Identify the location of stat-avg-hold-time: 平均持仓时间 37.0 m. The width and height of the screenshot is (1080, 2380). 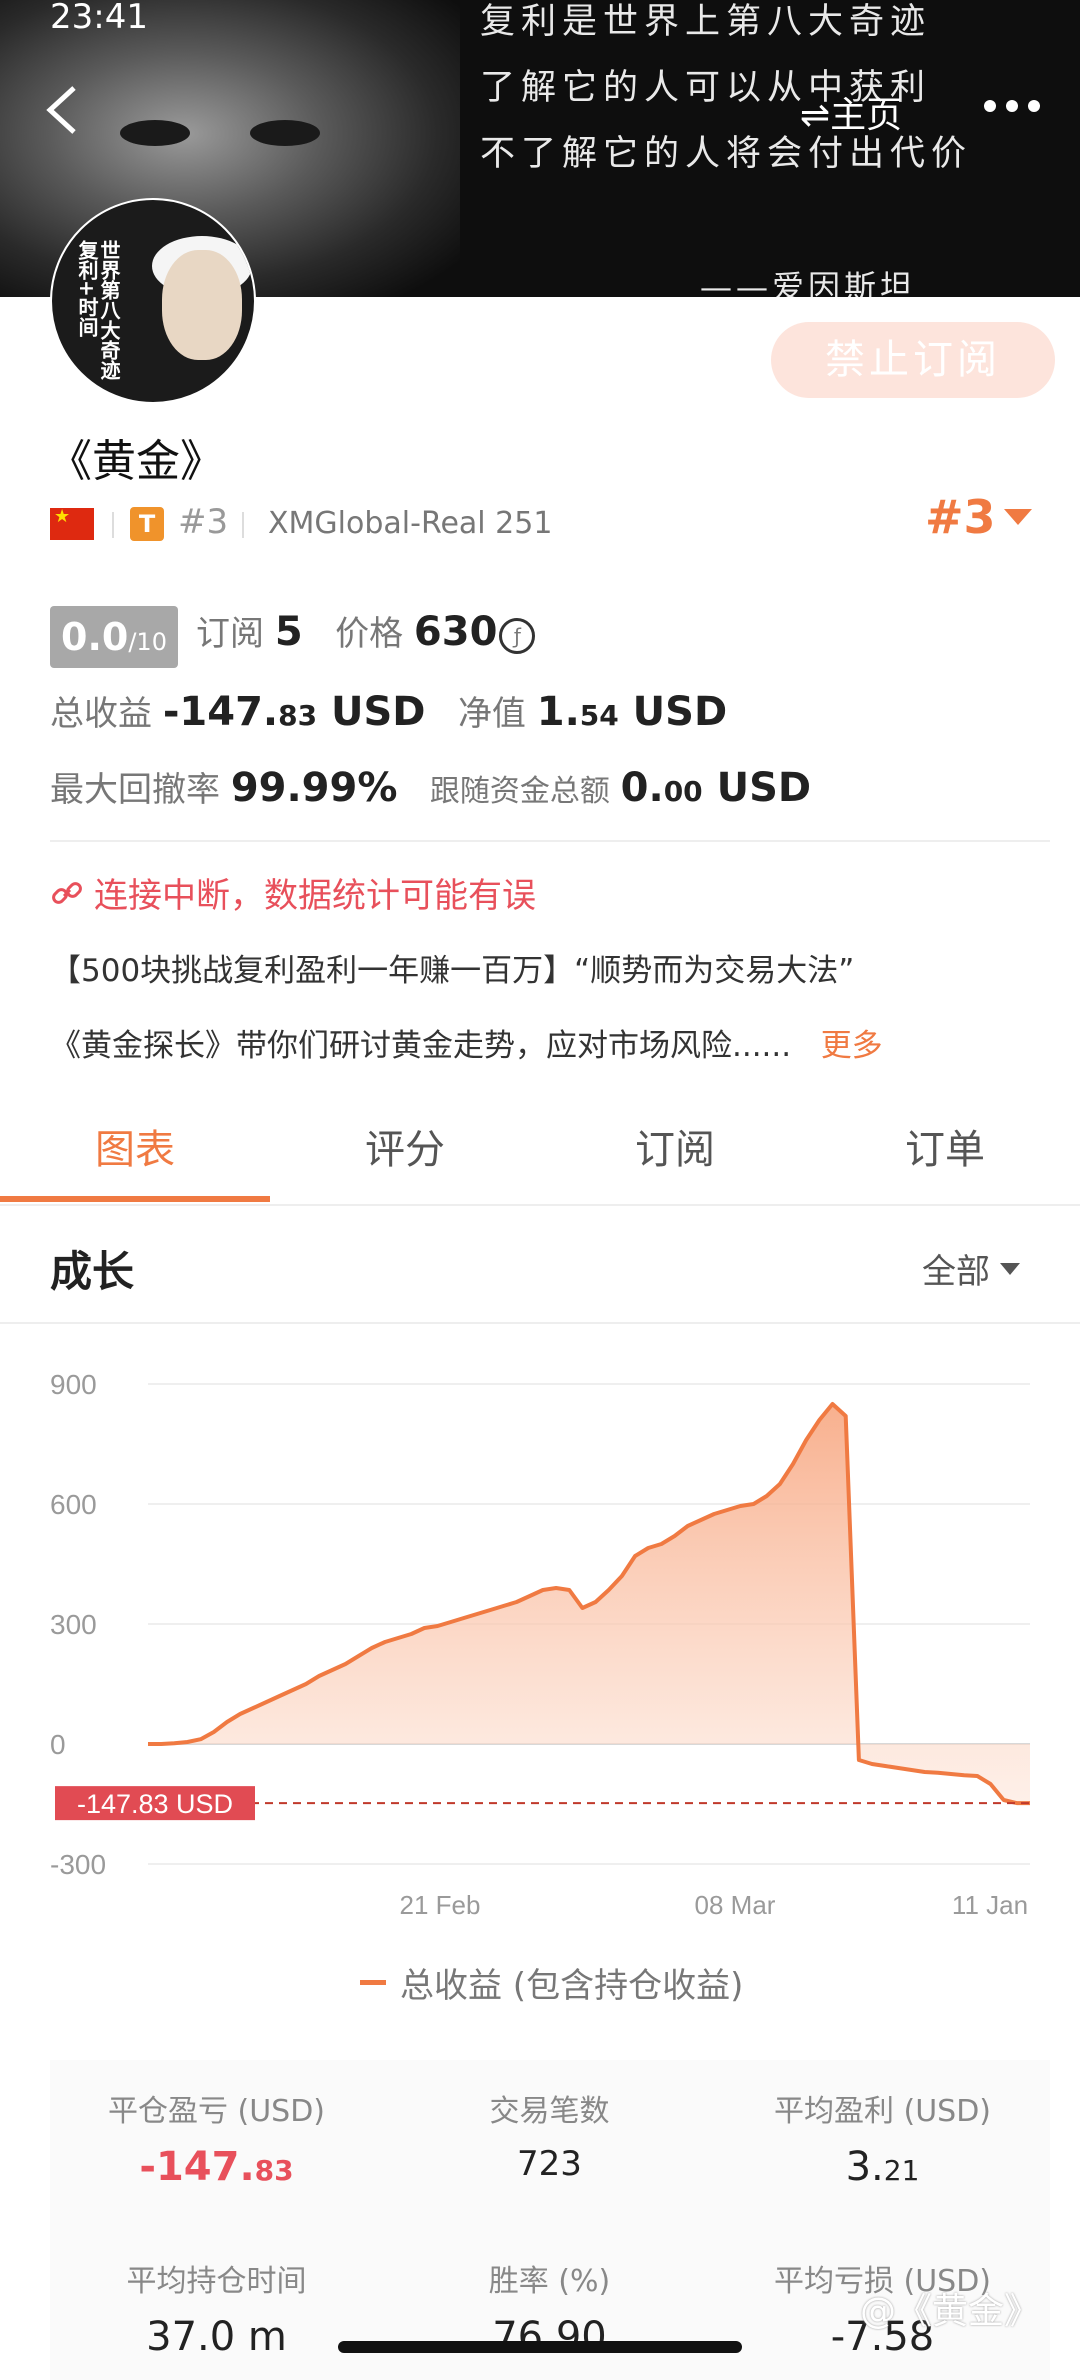
(216, 2312).